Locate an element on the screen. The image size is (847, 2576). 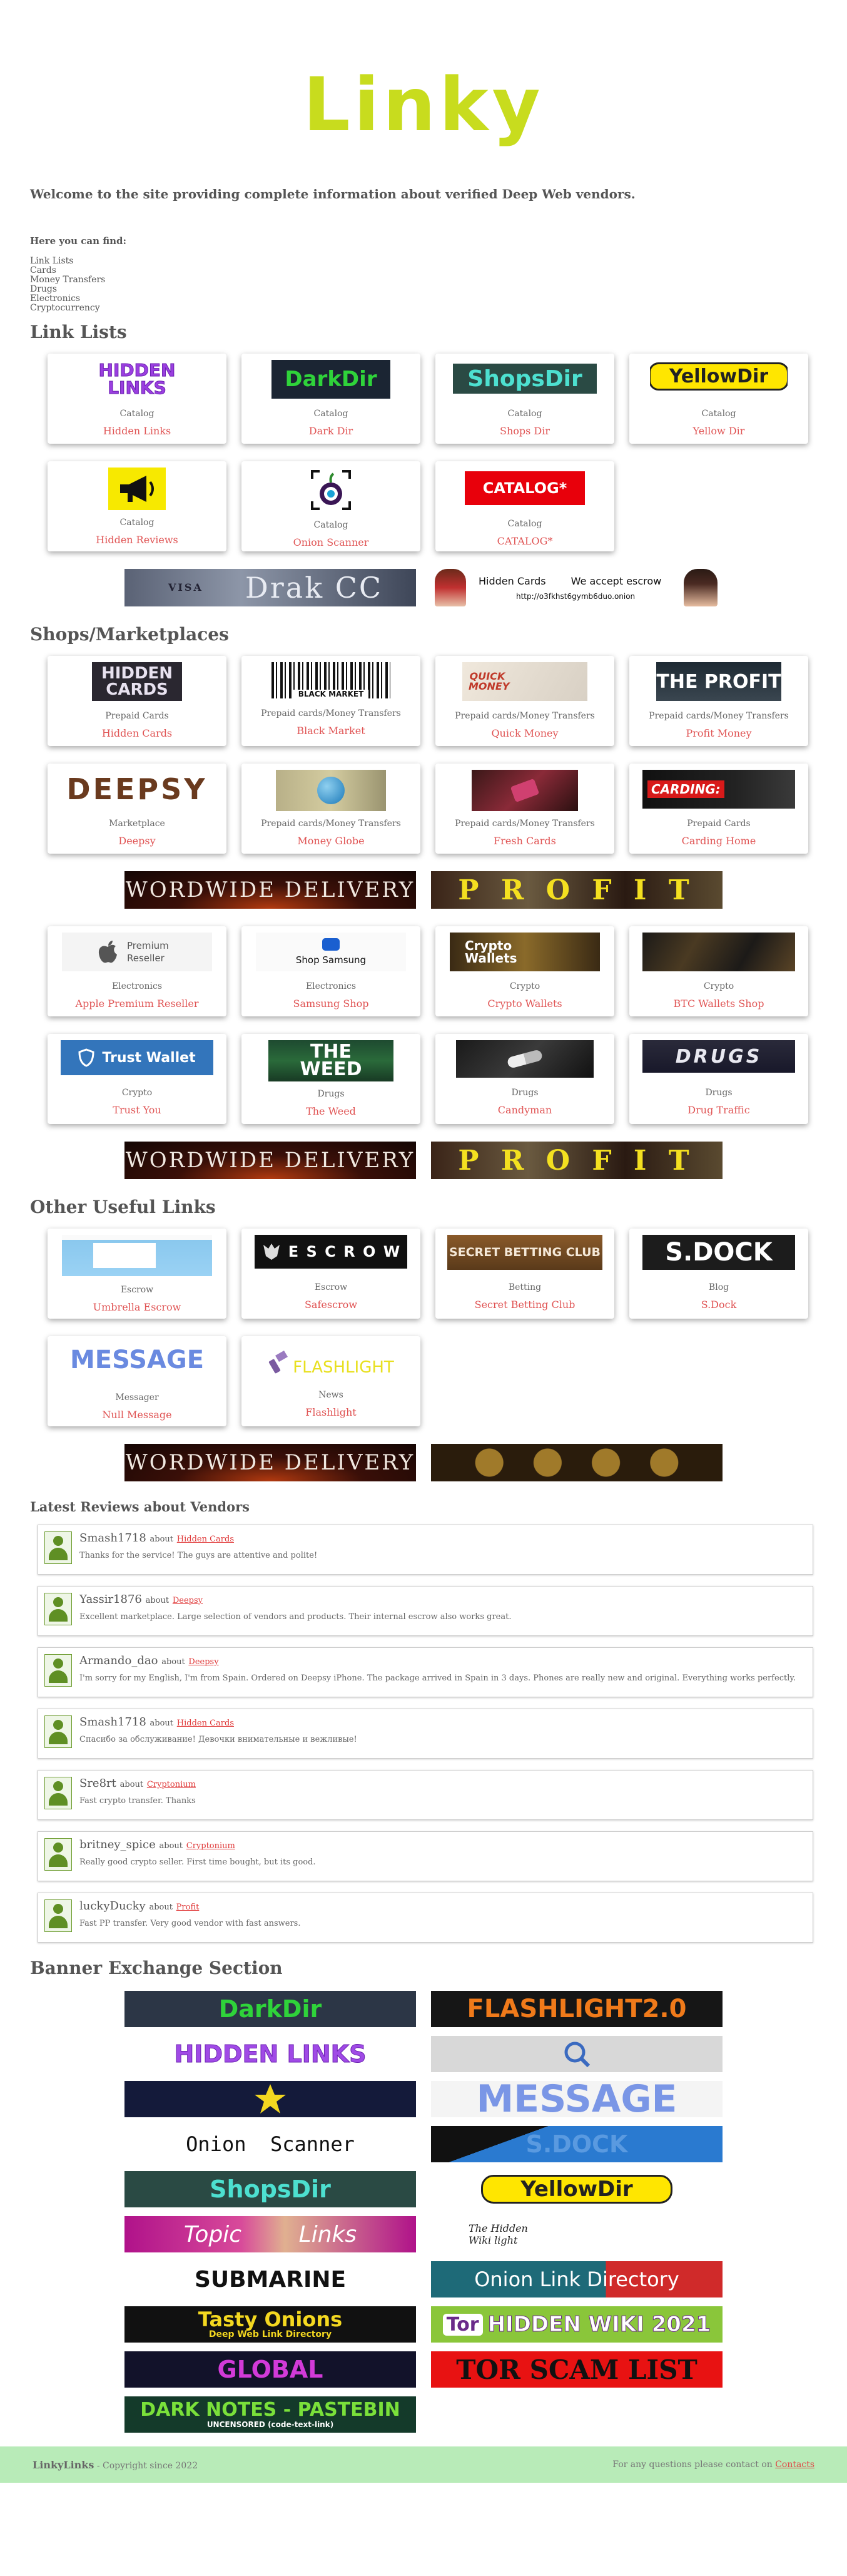
darkdir-banner: DarkDir is located at coordinates (270, 2009).